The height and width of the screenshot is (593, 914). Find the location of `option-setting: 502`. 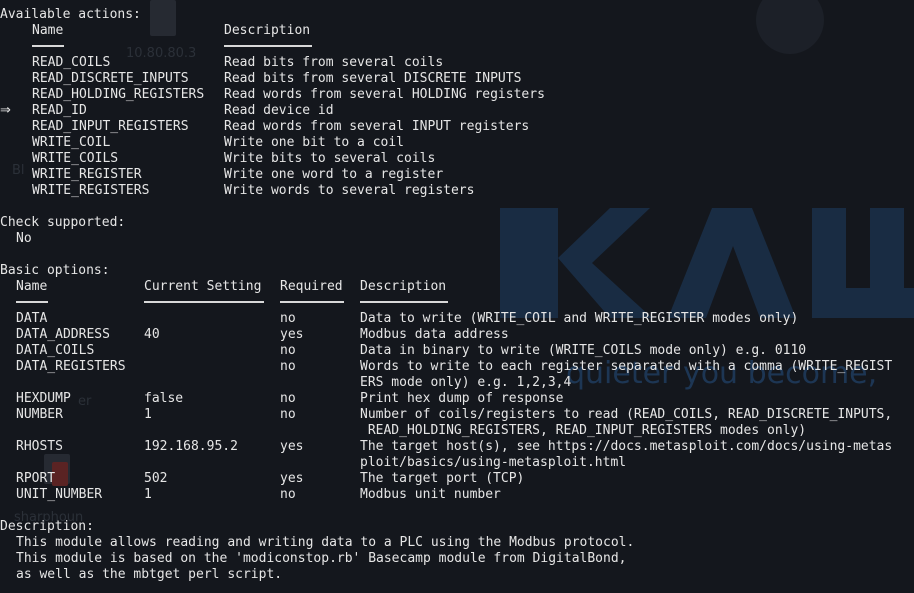

option-setting: 502 is located at coordinates (156, 478).